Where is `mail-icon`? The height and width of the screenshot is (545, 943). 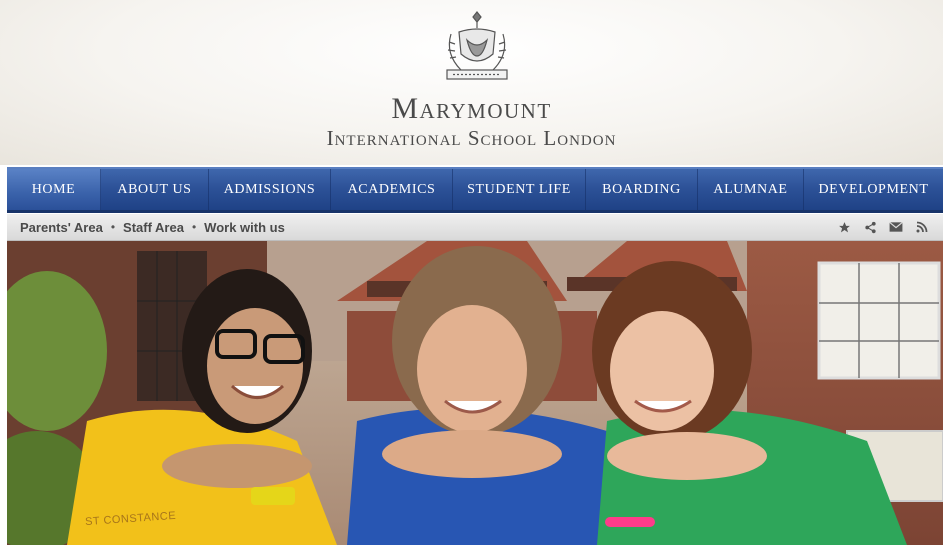 mail-icon is located at coordinates (896, 227).